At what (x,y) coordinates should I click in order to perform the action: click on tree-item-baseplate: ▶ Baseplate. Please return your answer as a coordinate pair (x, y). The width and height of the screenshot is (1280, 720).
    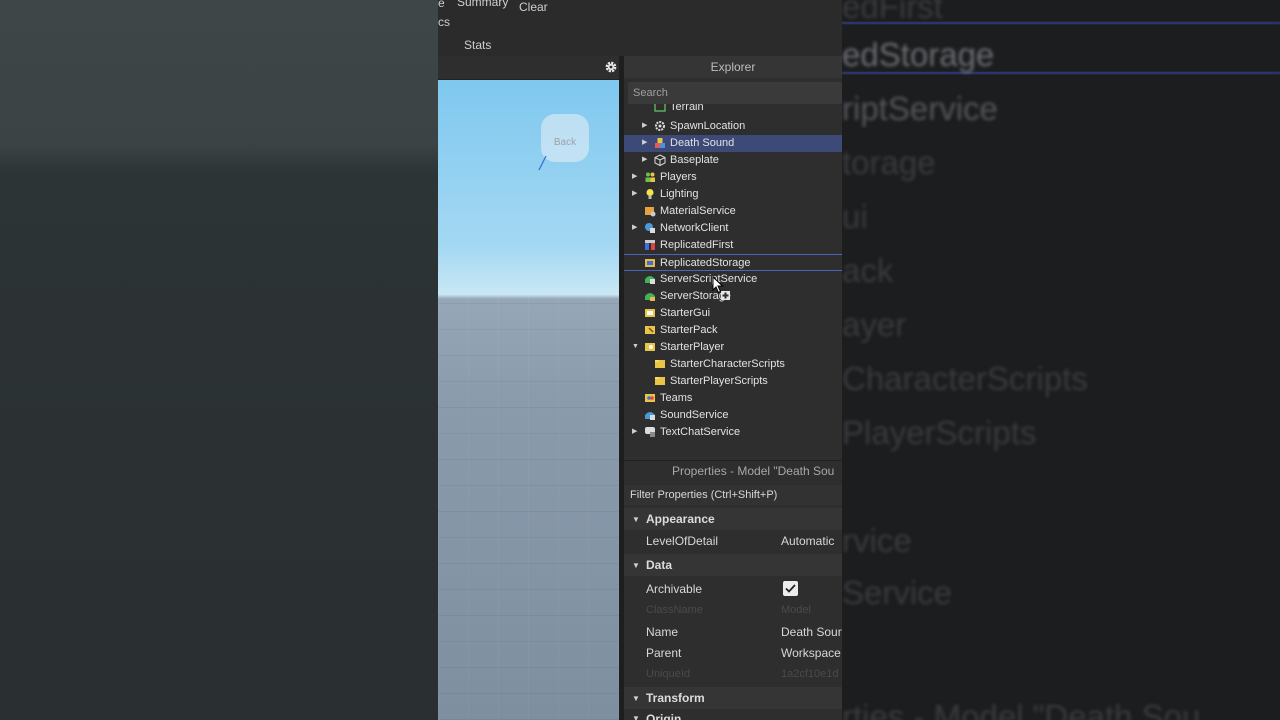
    Looking at the image, I should click on (733, 160).